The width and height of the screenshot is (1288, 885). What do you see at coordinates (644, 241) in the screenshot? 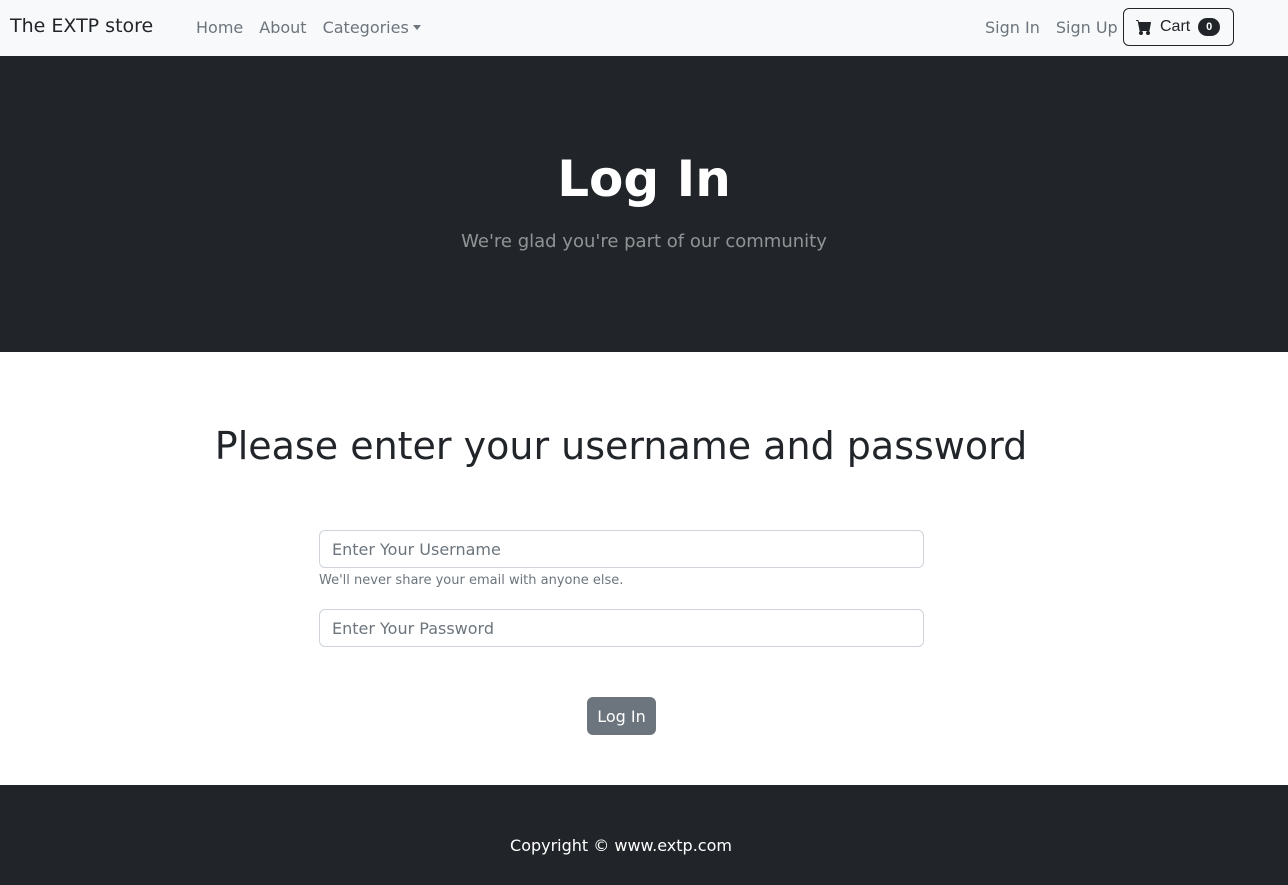
I see `hero-subtitle: We're glad you're part of our community` at bounding box center [644, 241].